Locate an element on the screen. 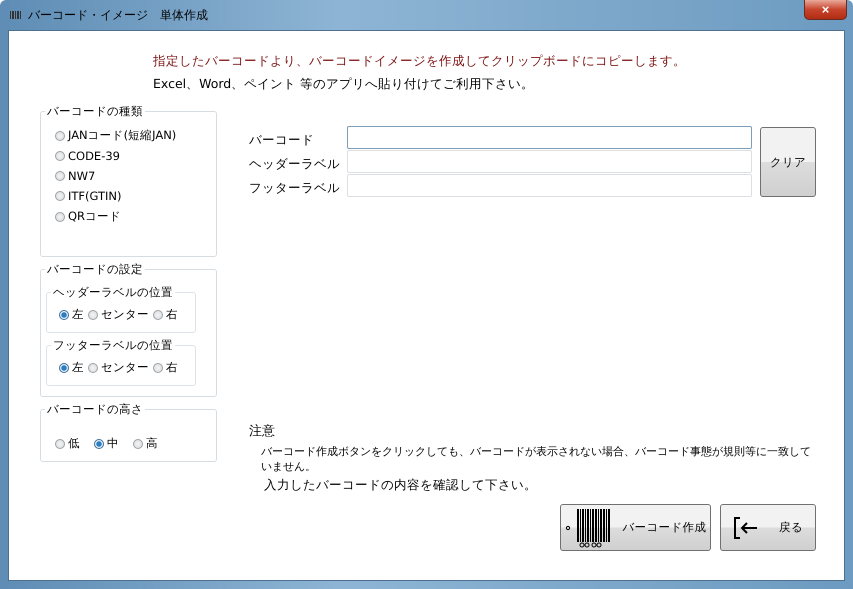 The width and height of the screenshot is (853, 589). group-title: バーコードの高さ is located at coordinates (95, 409).